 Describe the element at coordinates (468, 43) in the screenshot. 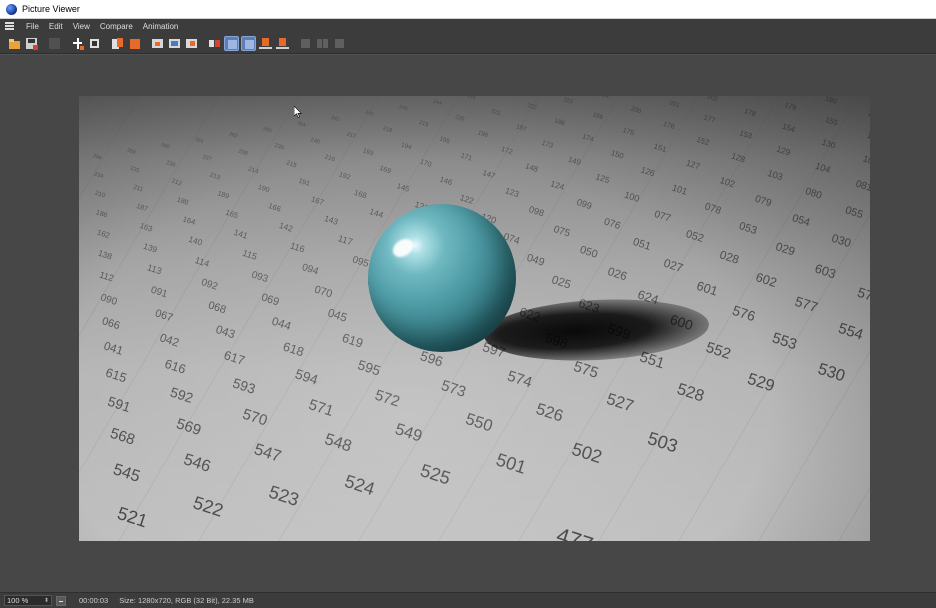

I see `toolbar` at that location.